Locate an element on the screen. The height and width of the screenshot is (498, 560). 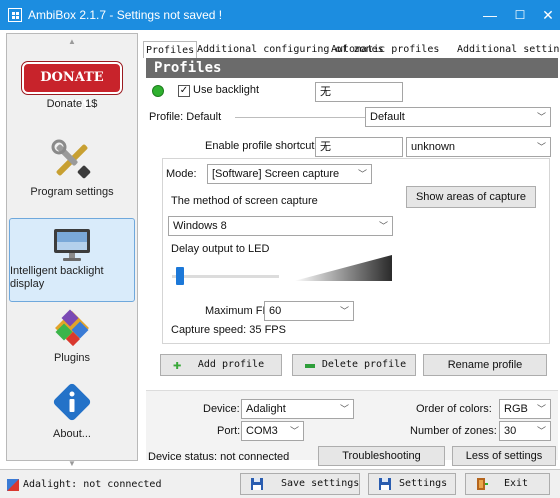
status-text: Adalight: not connected is located at coordinates (92, 484).